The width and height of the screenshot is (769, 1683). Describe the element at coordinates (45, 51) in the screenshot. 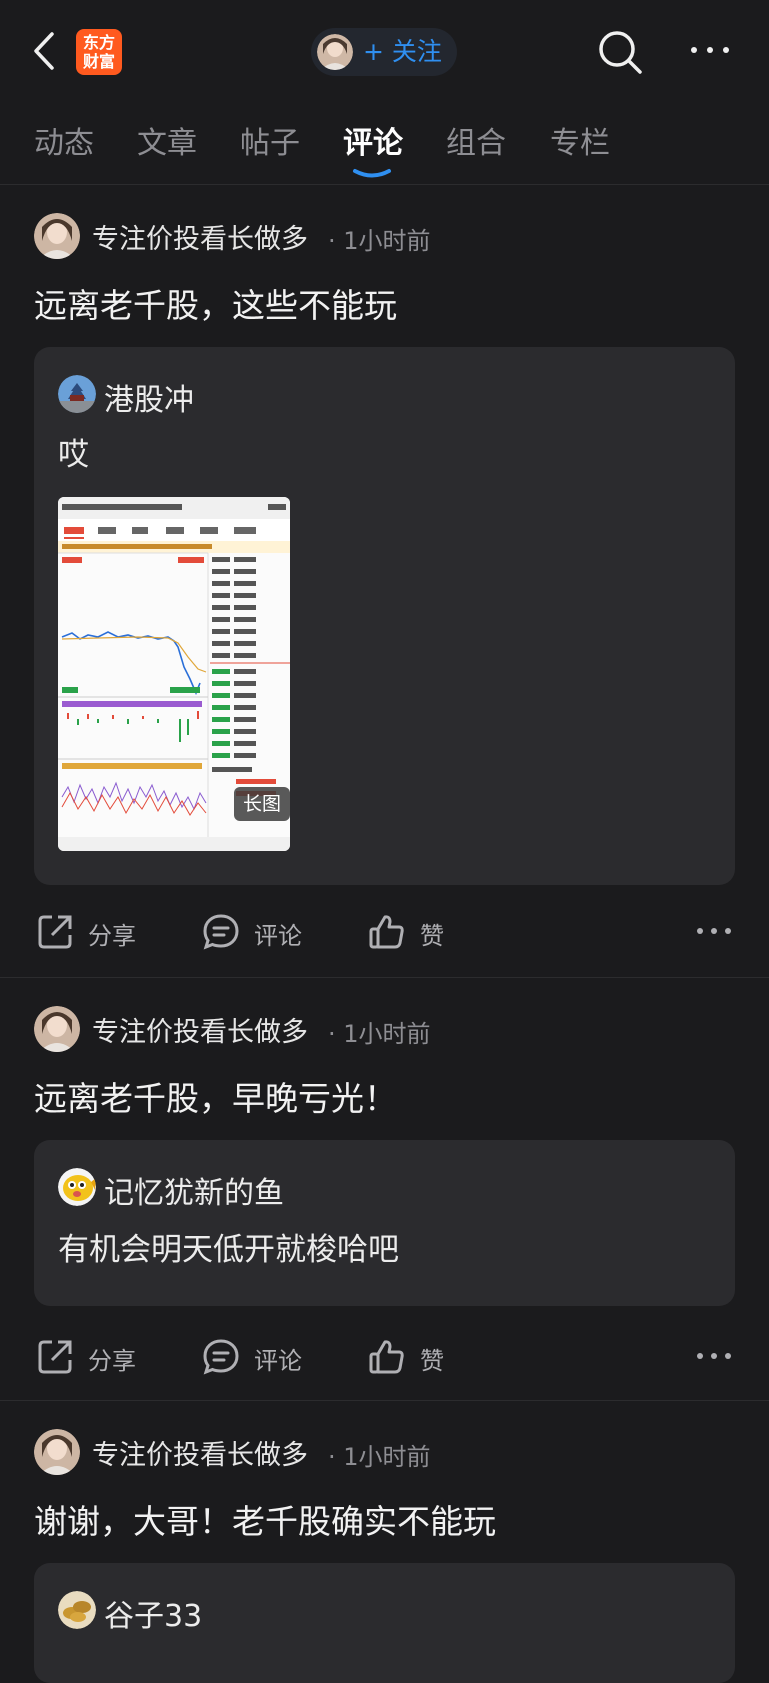

I see `back-arrow-icon` at that location.